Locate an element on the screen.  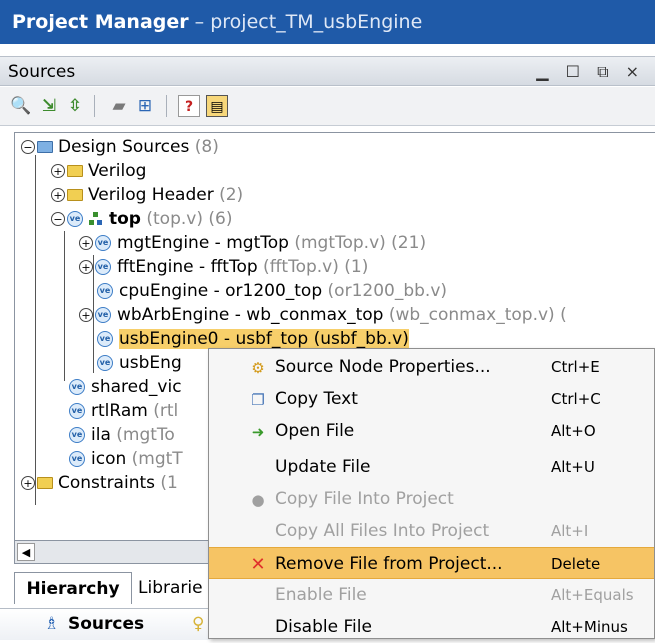
menu-item-remove-file-from-project: ✕ Remove File from Project... Delete is located at coordinates (431, 563).